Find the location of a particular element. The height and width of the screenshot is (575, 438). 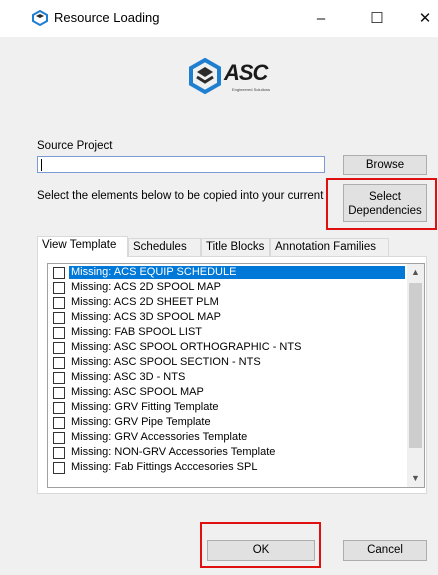

asc-logo: ASC Engineered Solutions is located at coordinates (237, 77).